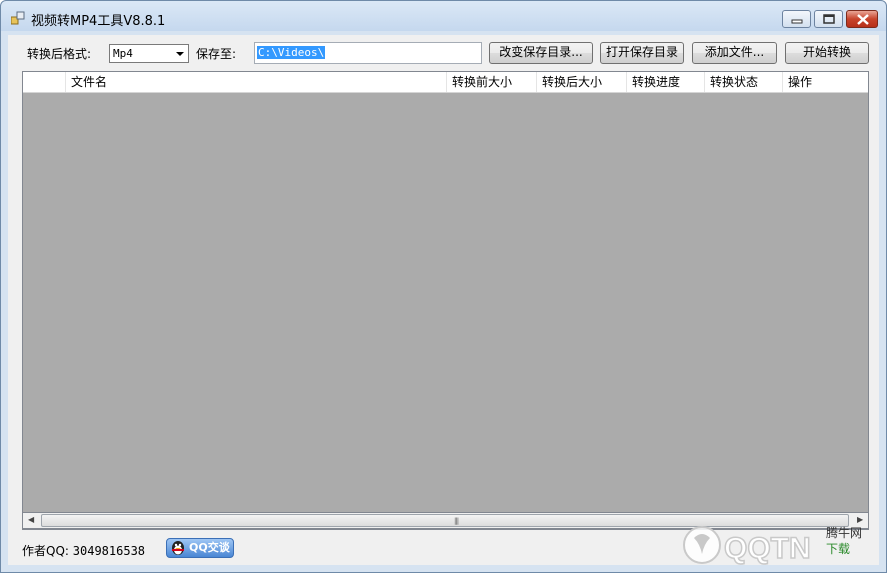 The width and height of the screenshot is (887, 573). I want to click on restore-icon, so click(829, 19).